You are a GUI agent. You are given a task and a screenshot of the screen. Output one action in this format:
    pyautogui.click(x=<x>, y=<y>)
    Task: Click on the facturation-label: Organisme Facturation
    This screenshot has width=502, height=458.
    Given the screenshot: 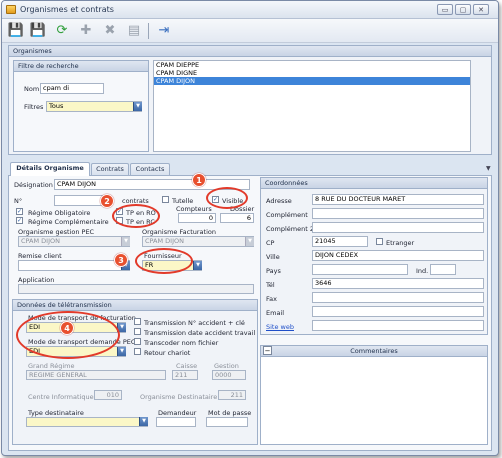 What is the action you would take?
    pyautogui.click(x=179, y=232)
    